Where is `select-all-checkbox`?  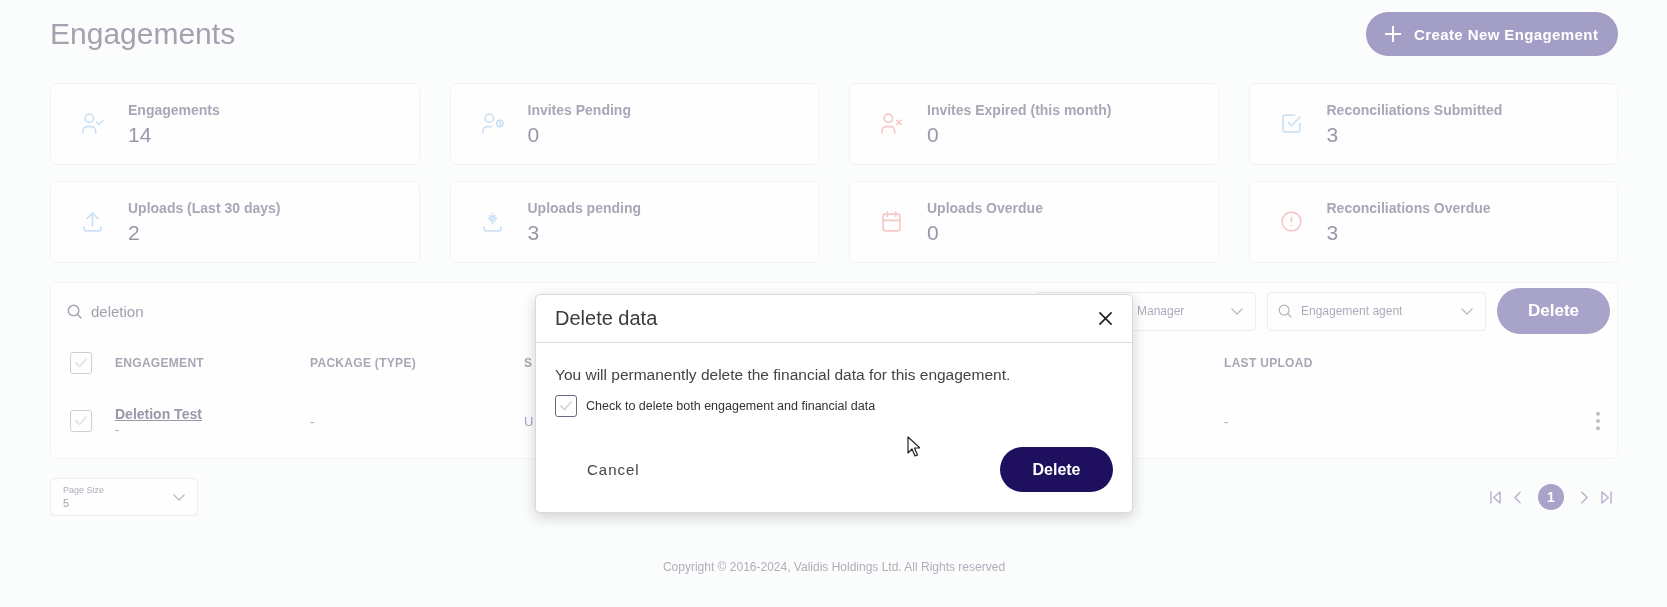 select-all-checkbox is located at coordinates (81, 363).